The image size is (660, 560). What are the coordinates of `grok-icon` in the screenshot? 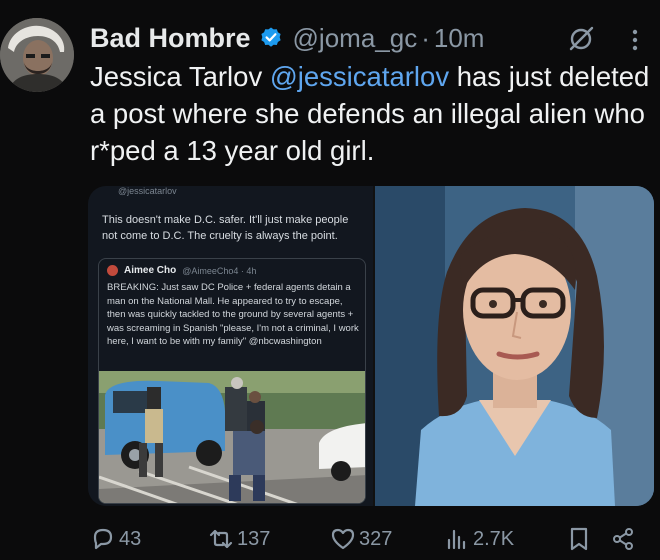 It's located at (581, 39).